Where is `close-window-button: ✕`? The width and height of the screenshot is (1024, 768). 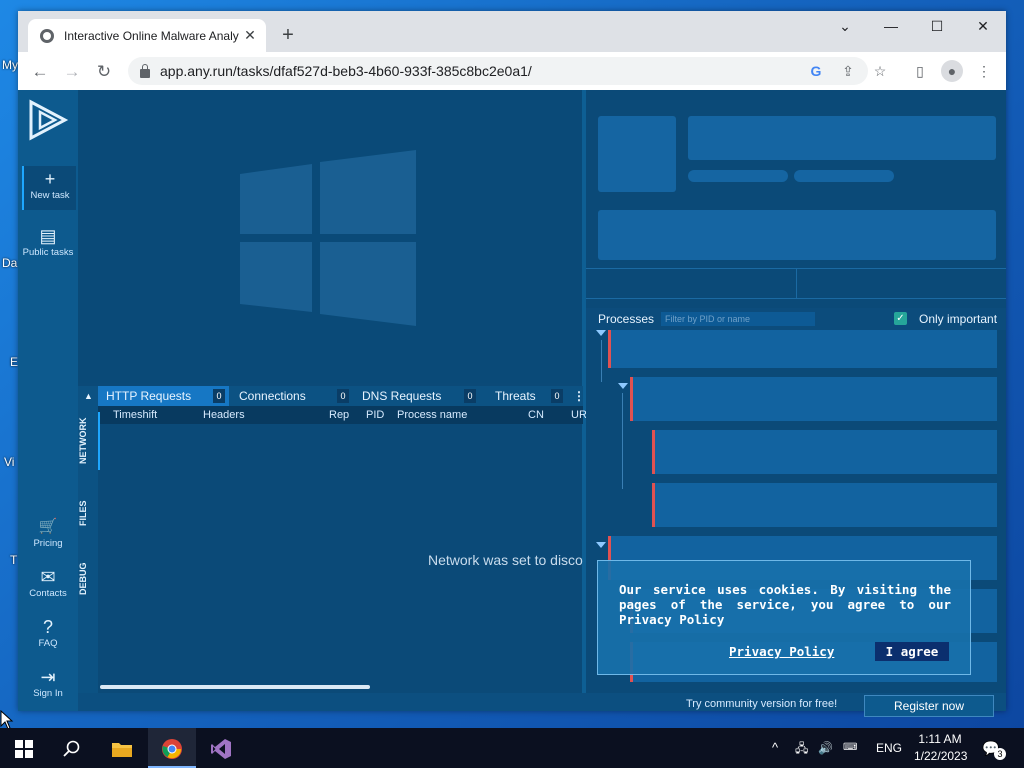 close-window-button: ✕ is located at coordinates (983, 26).